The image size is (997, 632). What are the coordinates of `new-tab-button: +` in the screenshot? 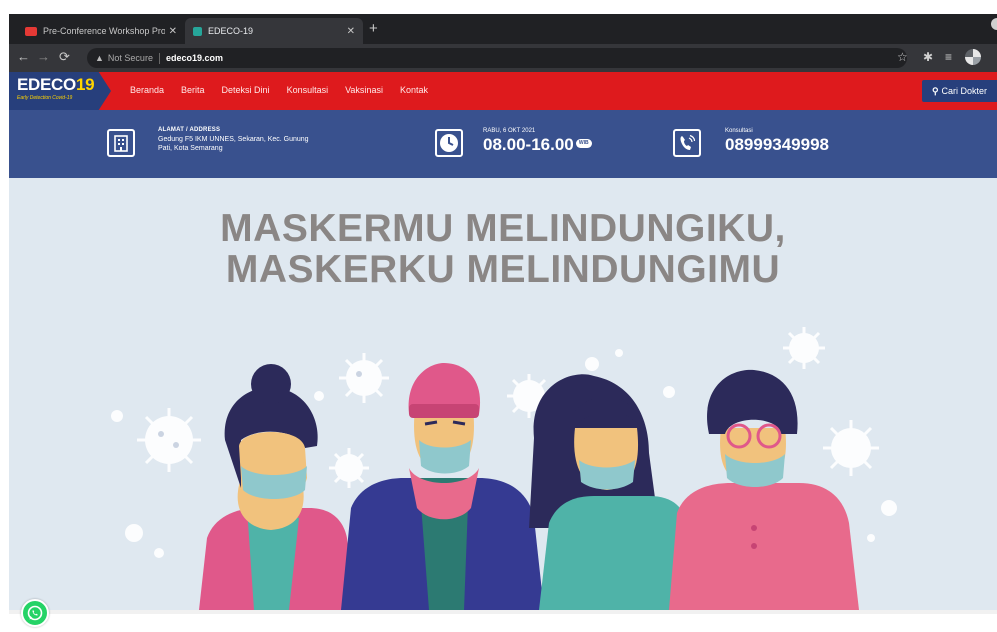 It's located at (373, 28).